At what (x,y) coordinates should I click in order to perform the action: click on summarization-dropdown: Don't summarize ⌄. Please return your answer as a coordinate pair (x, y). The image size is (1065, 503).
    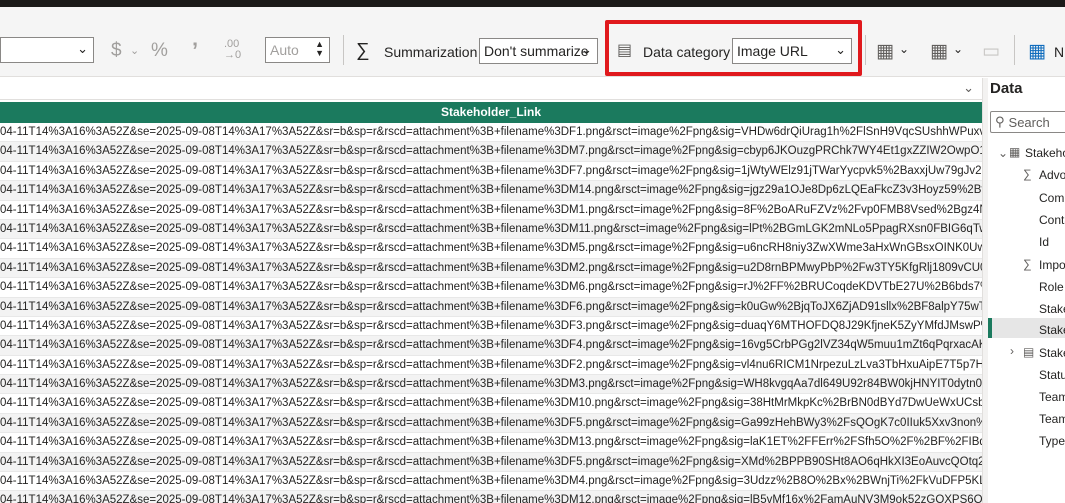
    Looking at the image, I should click on (538, 51).